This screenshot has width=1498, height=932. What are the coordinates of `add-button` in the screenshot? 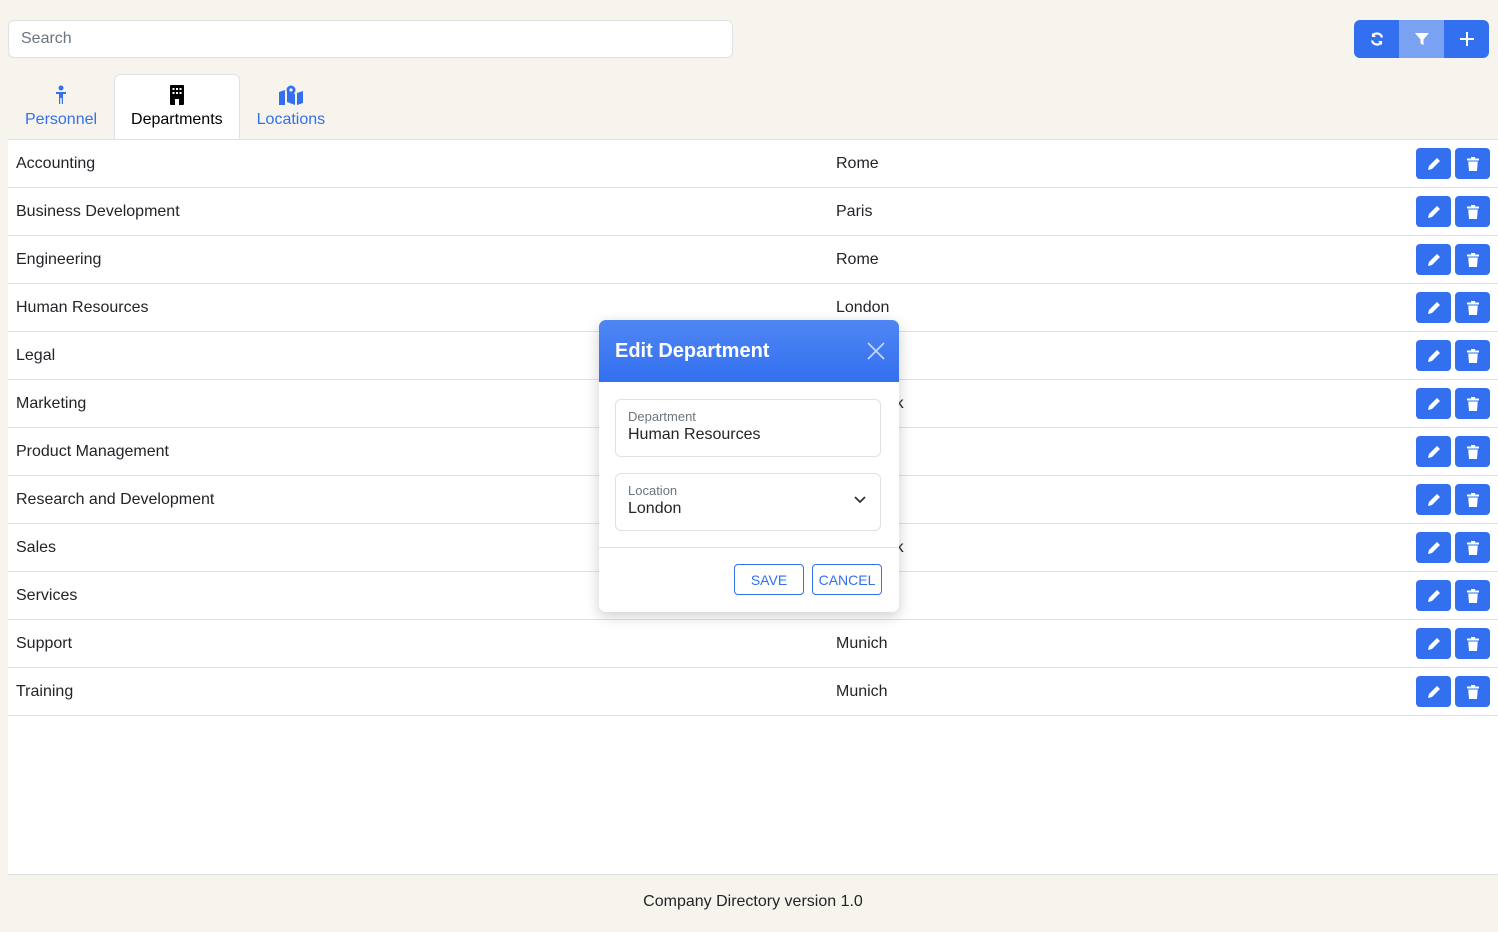 It's located at (1466, 39).